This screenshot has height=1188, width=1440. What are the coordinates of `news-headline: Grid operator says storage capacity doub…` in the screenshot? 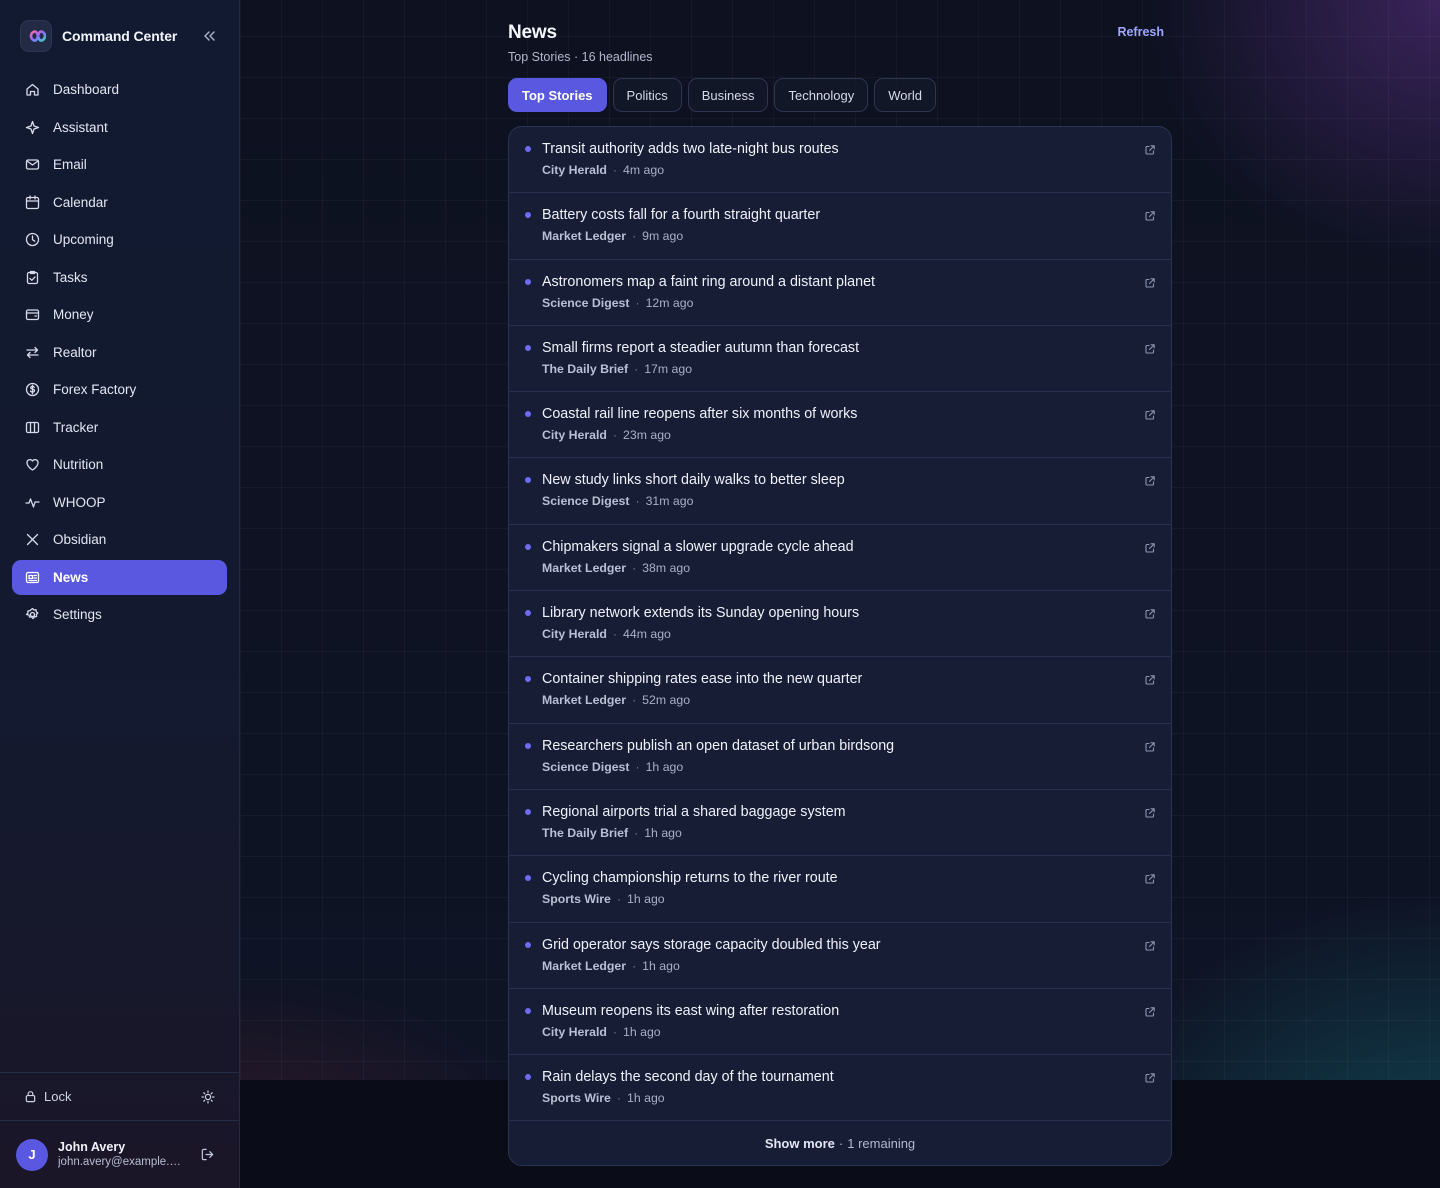 It's located at (711, 945).